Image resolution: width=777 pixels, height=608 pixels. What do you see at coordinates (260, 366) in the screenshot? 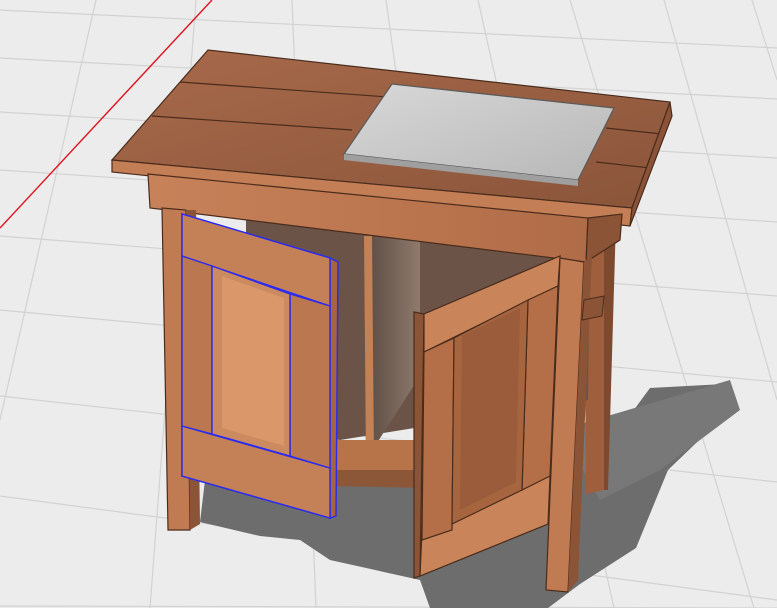
I see `left-cabinet-door` at bounding box center [260, 366].